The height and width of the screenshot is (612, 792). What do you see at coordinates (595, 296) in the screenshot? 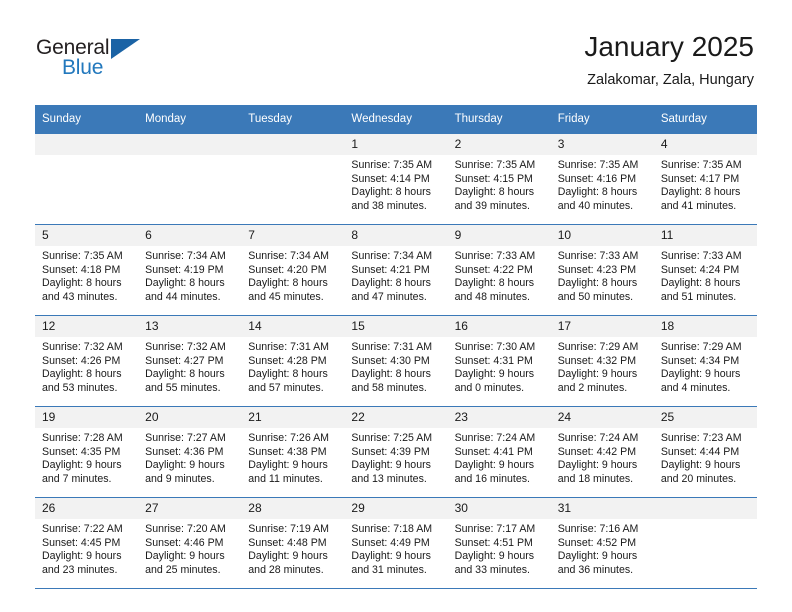
I see `daylight-minutes: and 50 minutes.` at bounding box center [595, 296].